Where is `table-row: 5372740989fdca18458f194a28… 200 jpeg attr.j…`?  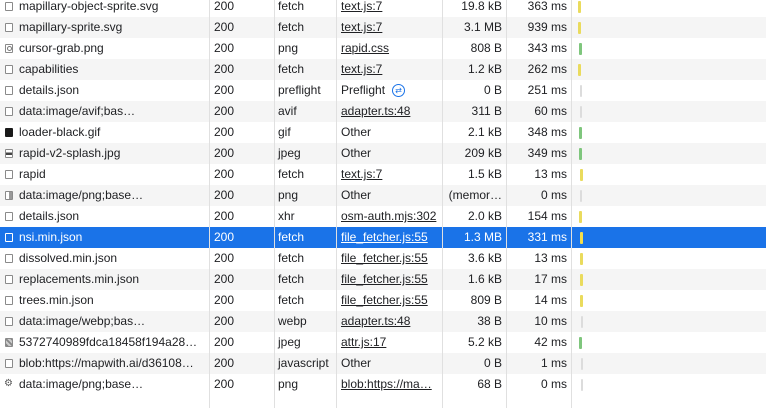
table-row: 5372740989fdca18458f194a28… 200 jpeg attr.j… is located at coordinates (383, 342).